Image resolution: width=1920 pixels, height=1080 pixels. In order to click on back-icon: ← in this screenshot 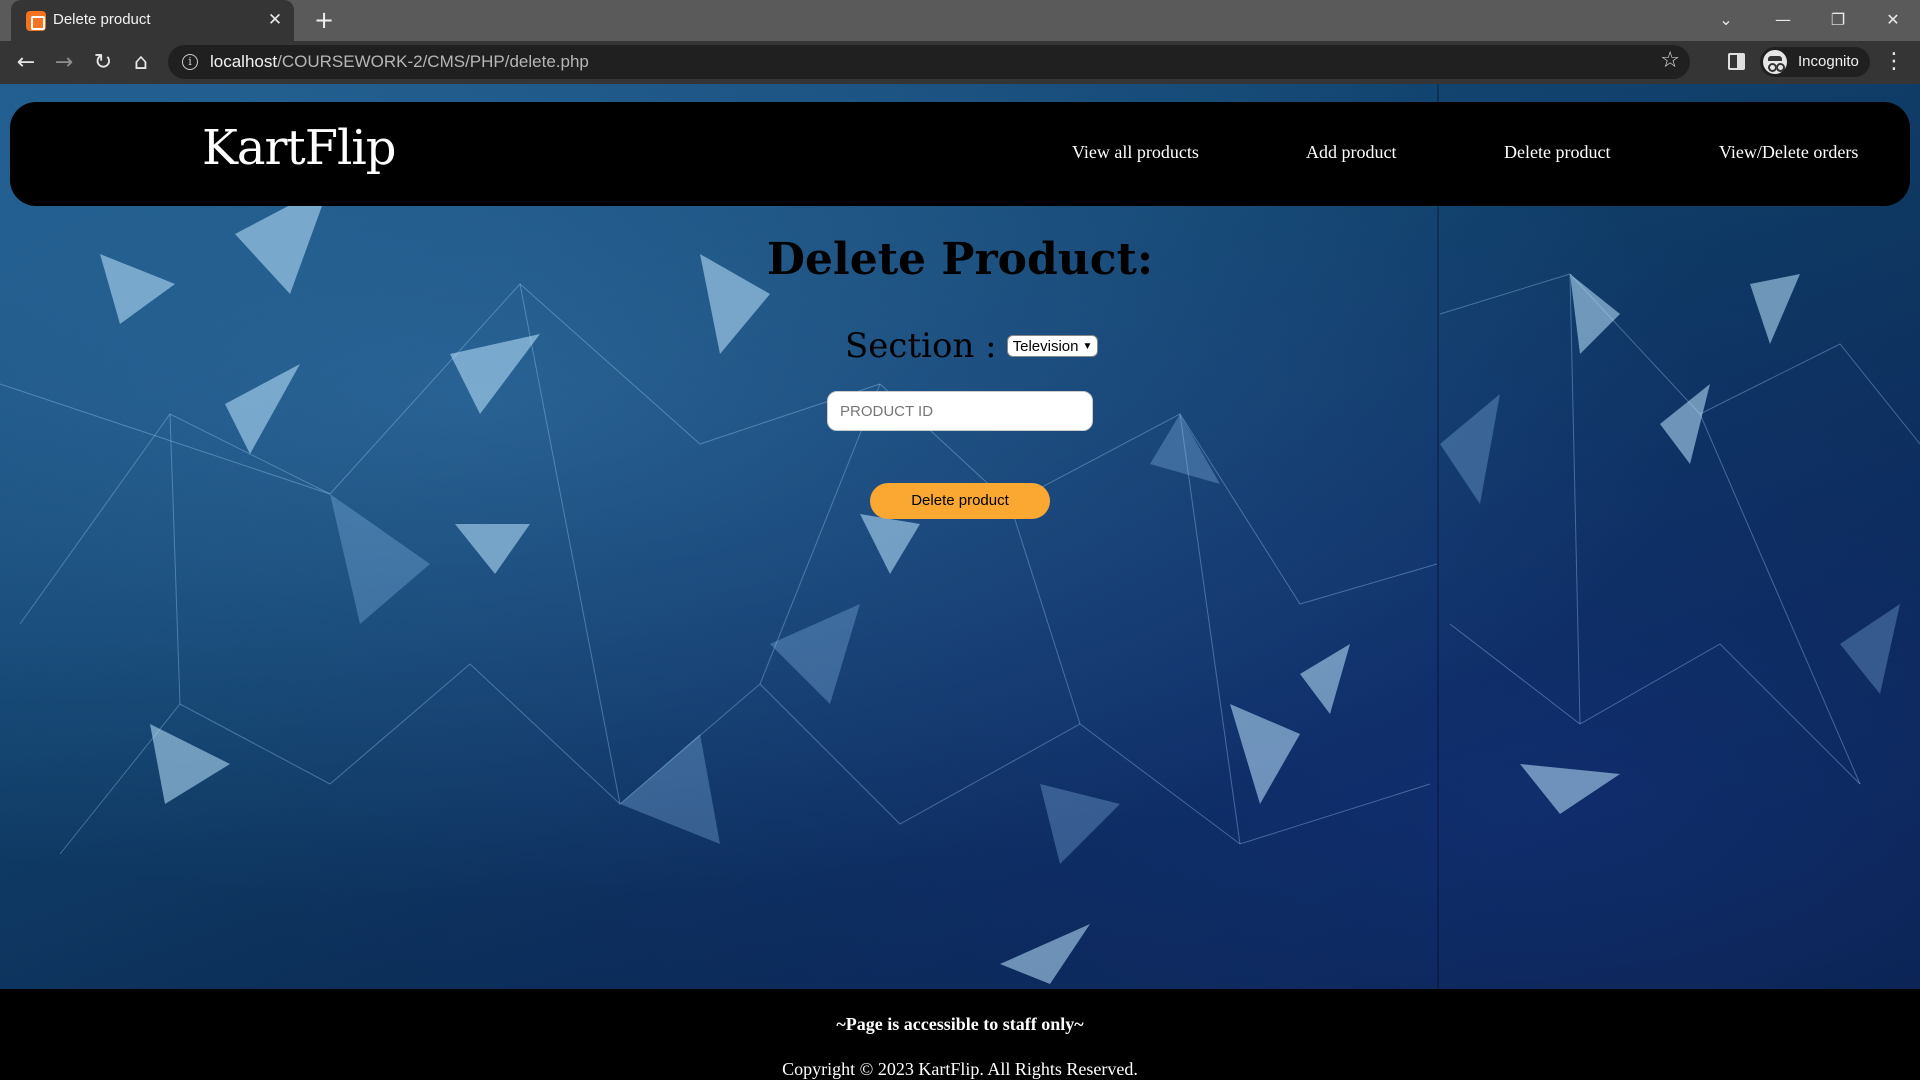, I will do `click(26, 63)`.